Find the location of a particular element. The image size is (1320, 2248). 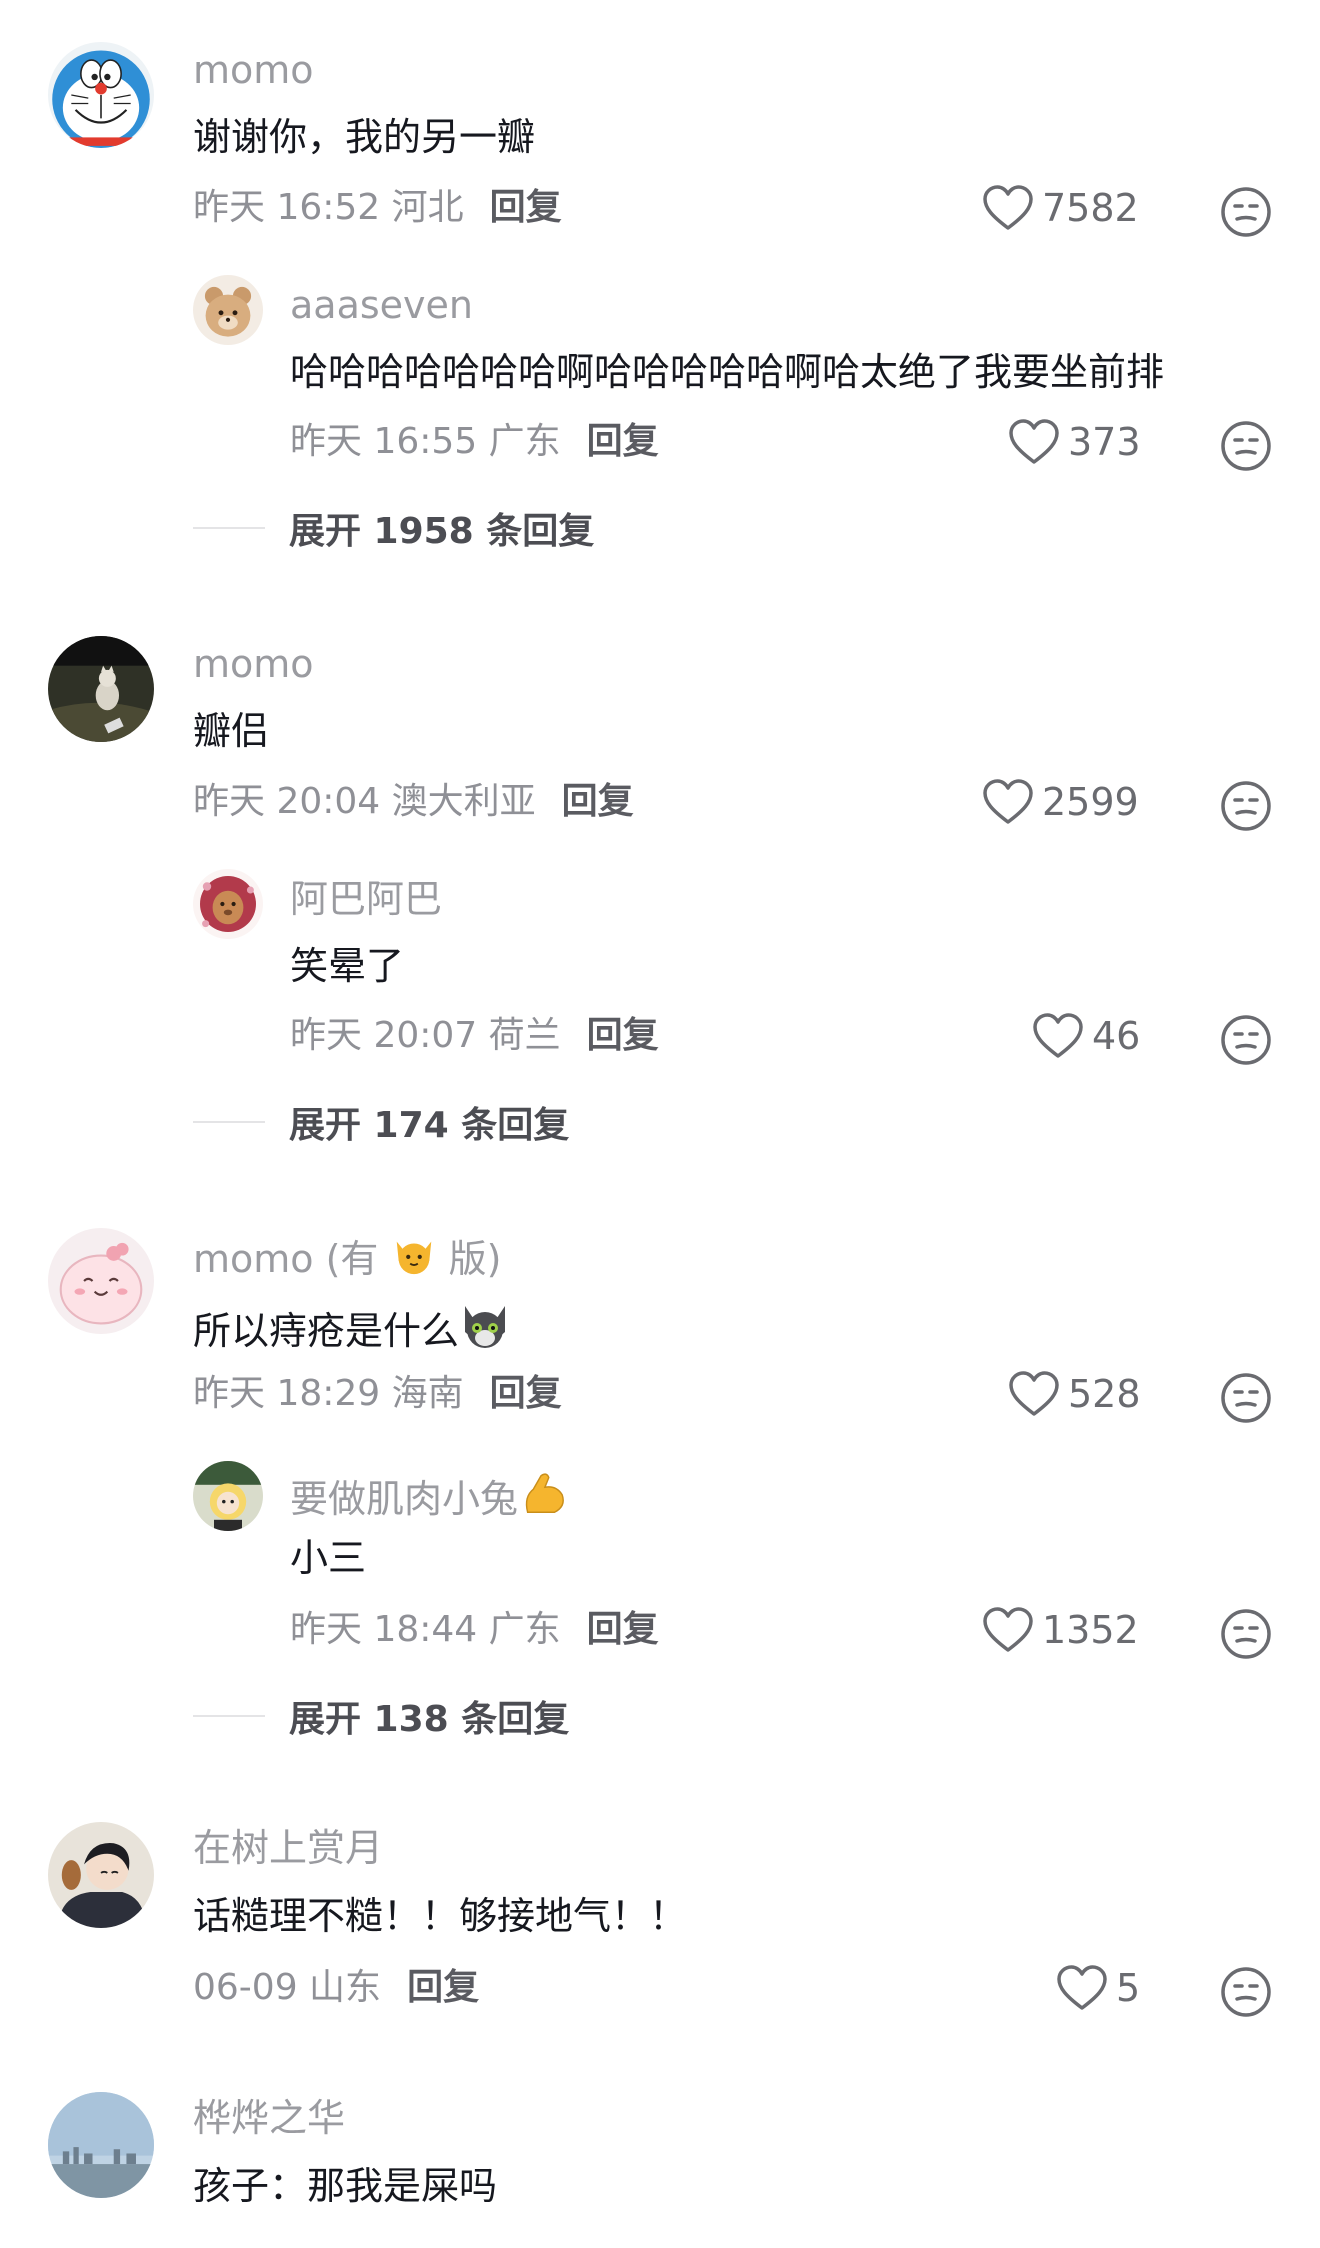

comment-meta: 昨天 20:04 澳大利亚 回复 is located at coordinates (413, 801).